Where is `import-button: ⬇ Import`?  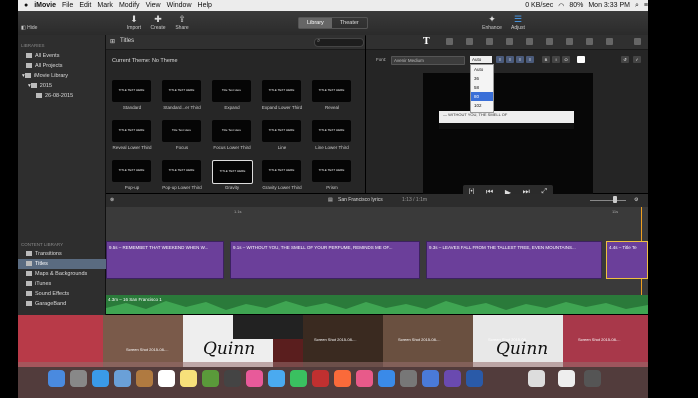 import-button: ⬇ Import is located at coordinates (134, 22).